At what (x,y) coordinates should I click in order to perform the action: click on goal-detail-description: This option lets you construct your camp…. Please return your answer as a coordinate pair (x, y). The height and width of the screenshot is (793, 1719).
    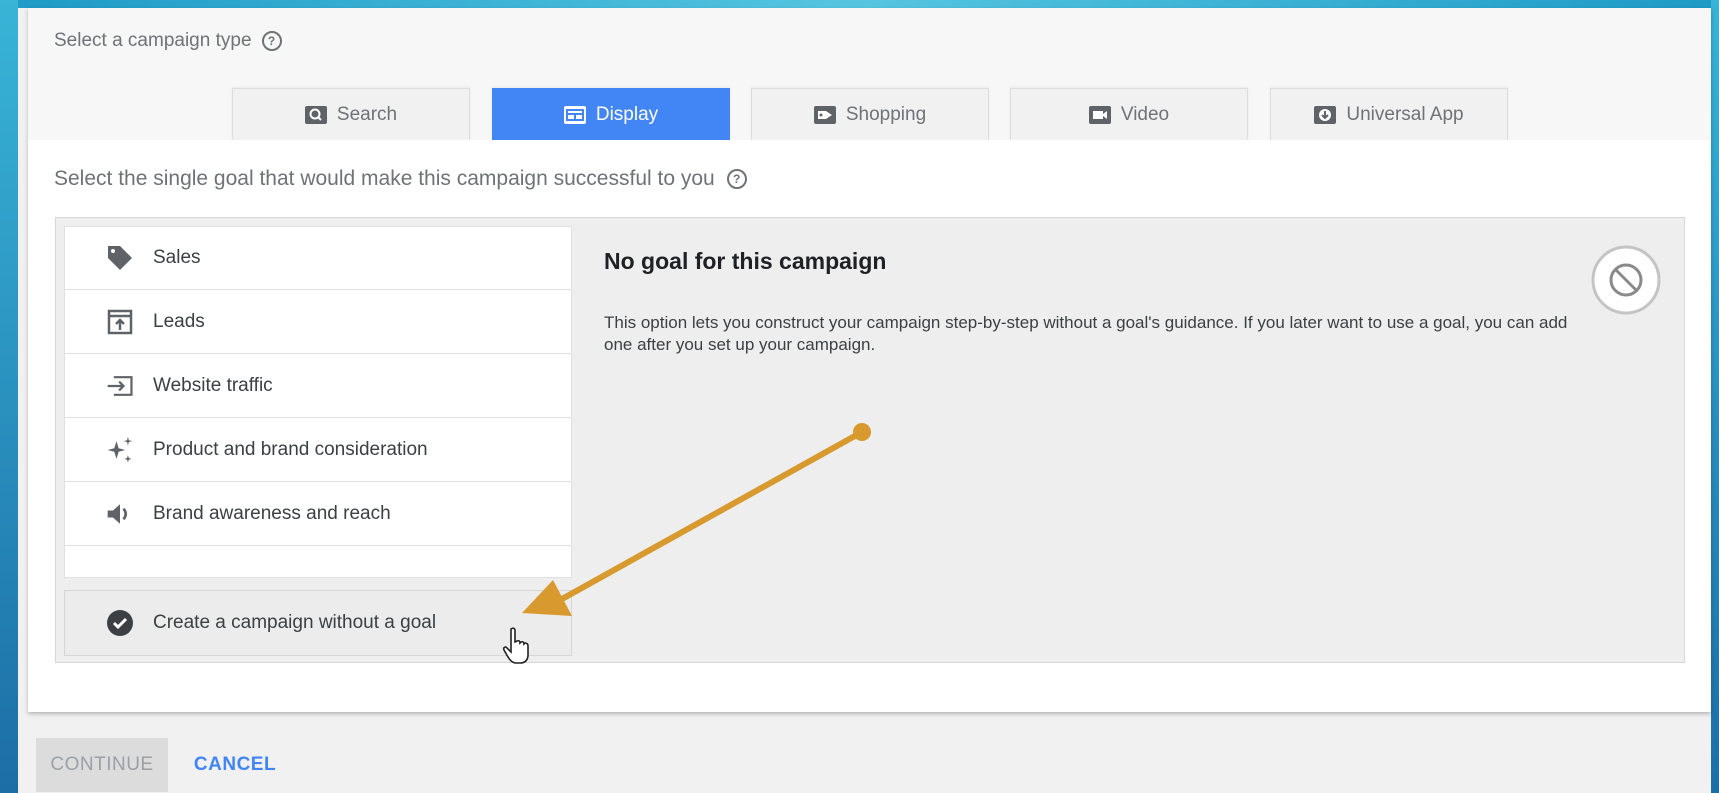
    Looking at the image, I should click on (1086, 333).